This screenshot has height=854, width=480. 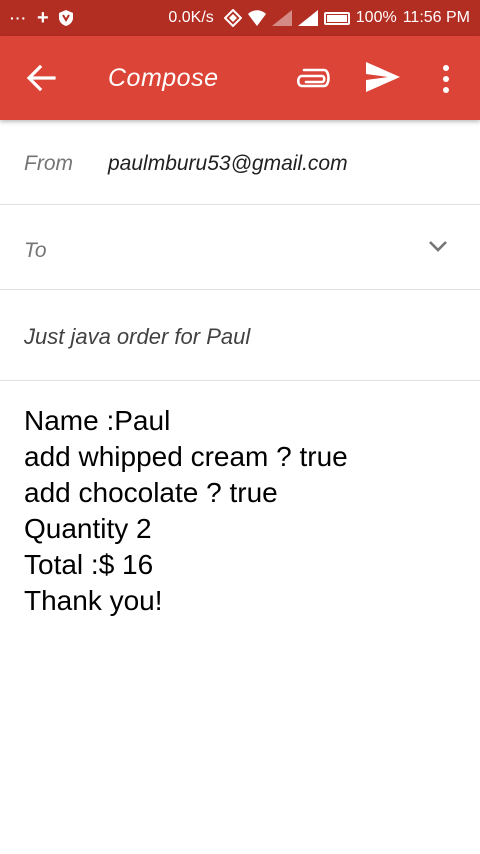 What do you see at coordinates (137, 337) in the screenshot?
I see `subject-field: Just java order for Paul` at bounding box center [137, 337].